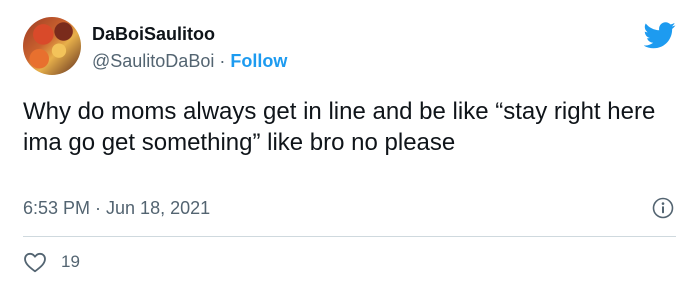  What do you see at coordinates (660, 35) in the screenshot?
I see `twitter-bird-icon` at bounding box center [660, 35].